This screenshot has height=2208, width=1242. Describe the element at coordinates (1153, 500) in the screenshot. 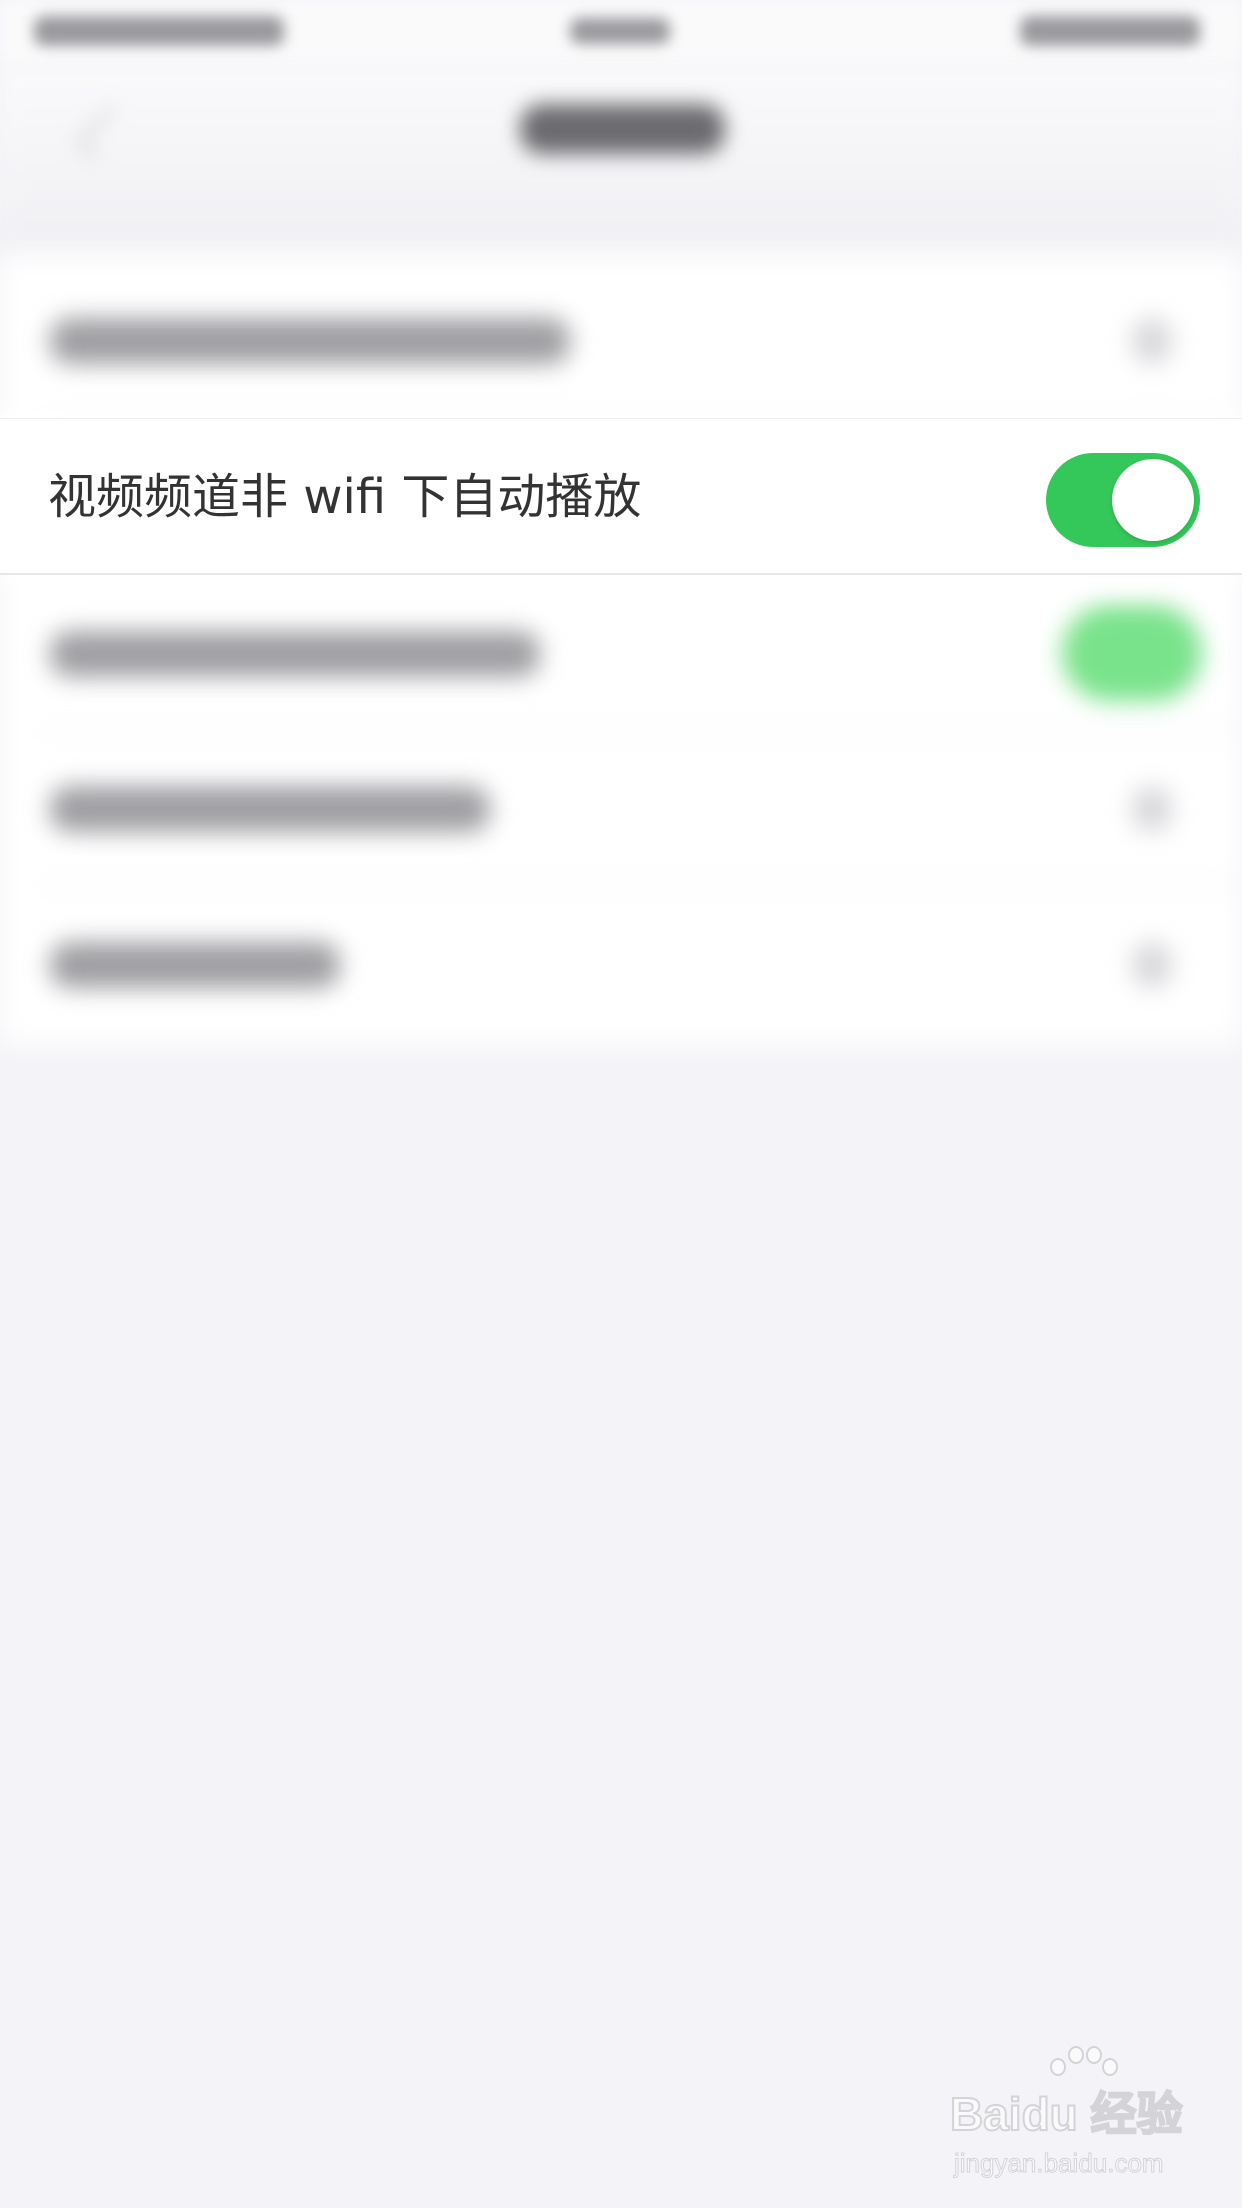

I see `toggle-knob` at that location.